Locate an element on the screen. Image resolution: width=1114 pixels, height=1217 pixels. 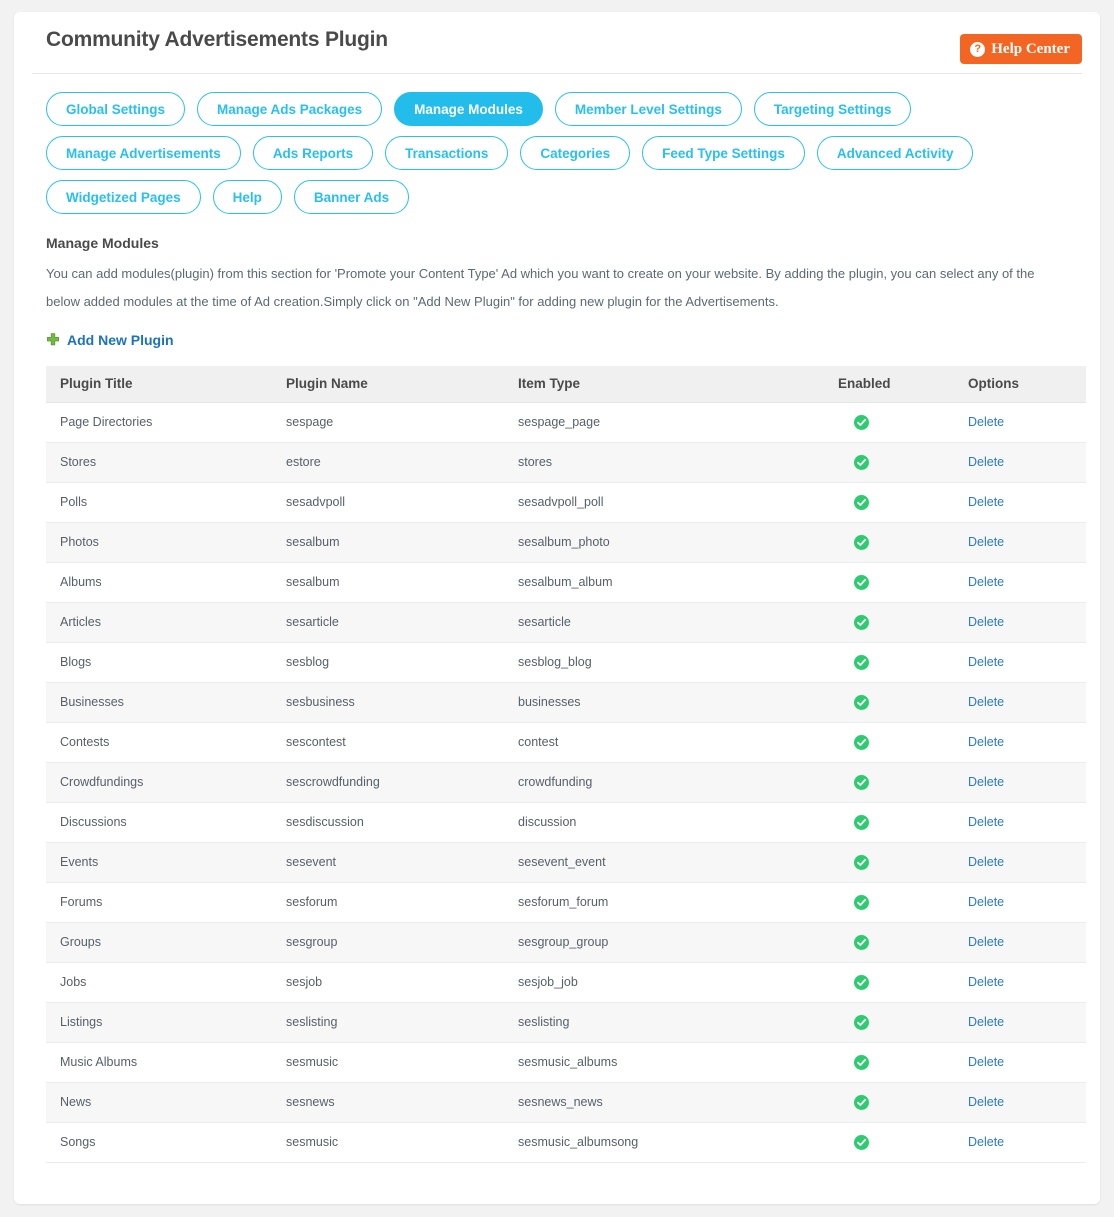
cell-plugin-name: sesblog is located at coordinates (388, 662).